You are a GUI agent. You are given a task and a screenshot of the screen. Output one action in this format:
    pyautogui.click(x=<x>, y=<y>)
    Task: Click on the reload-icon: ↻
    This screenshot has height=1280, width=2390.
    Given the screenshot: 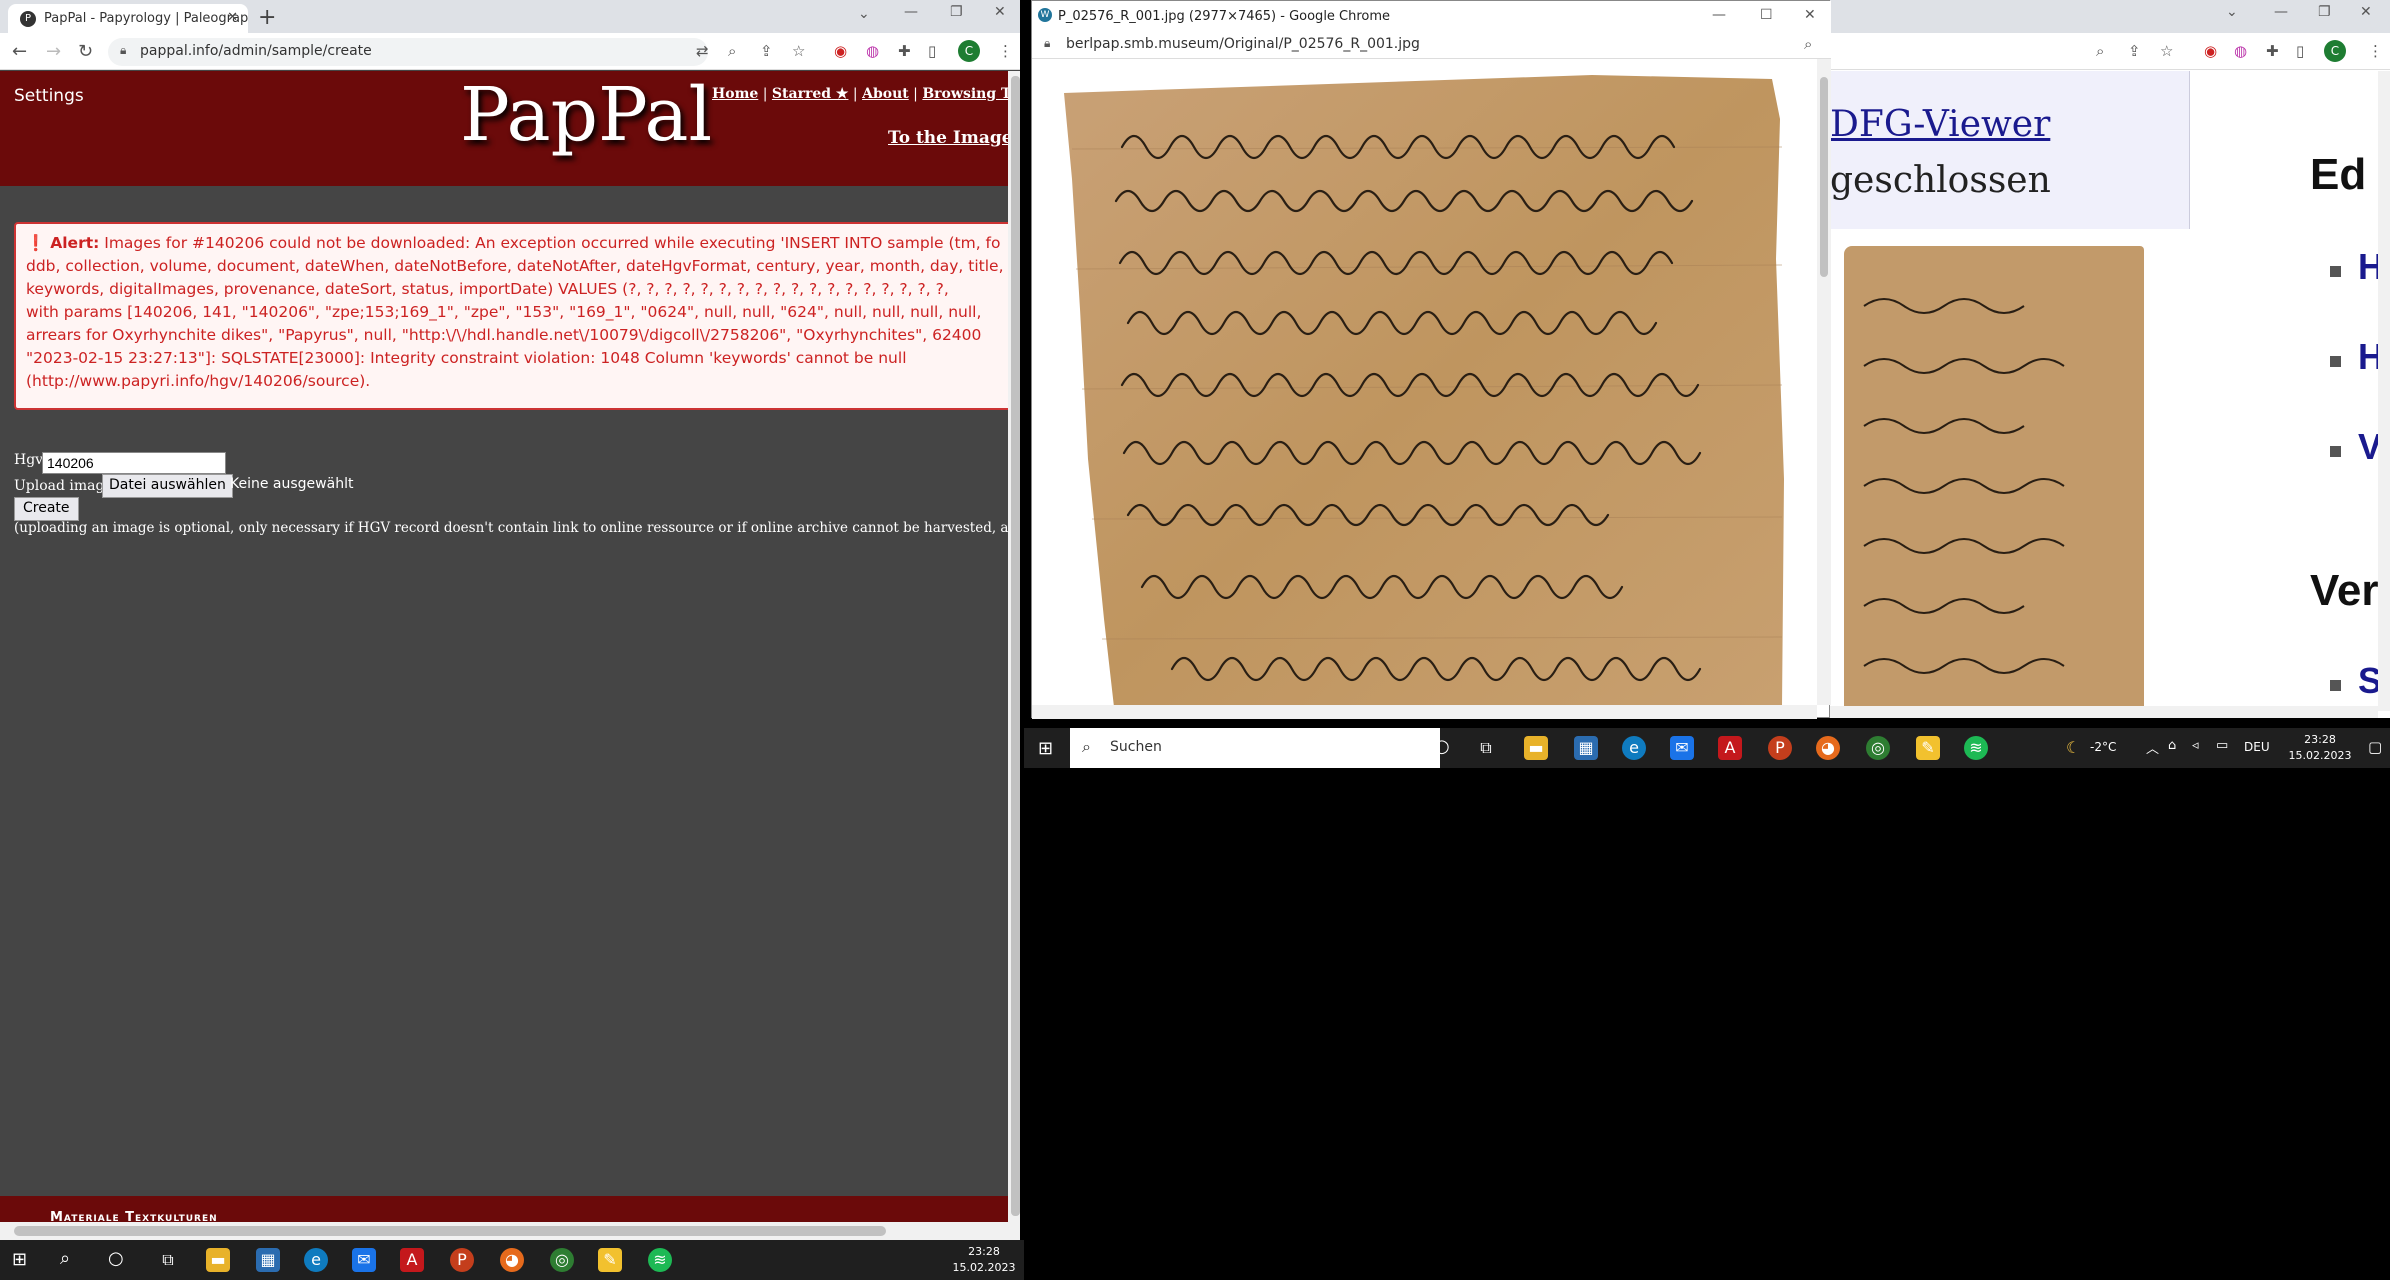 What is the action you would take?
    pyautogui.click(x=85, y=51)
    